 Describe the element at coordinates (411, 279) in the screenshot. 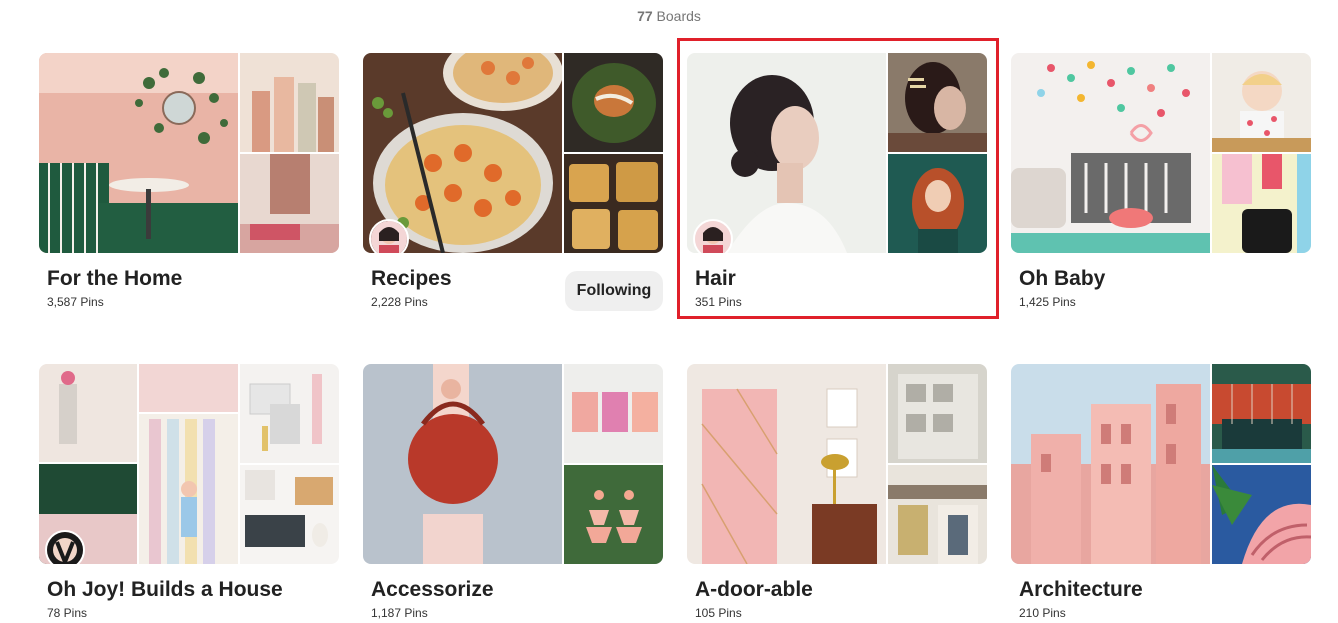

I see `board-title: Recipes` at that location.